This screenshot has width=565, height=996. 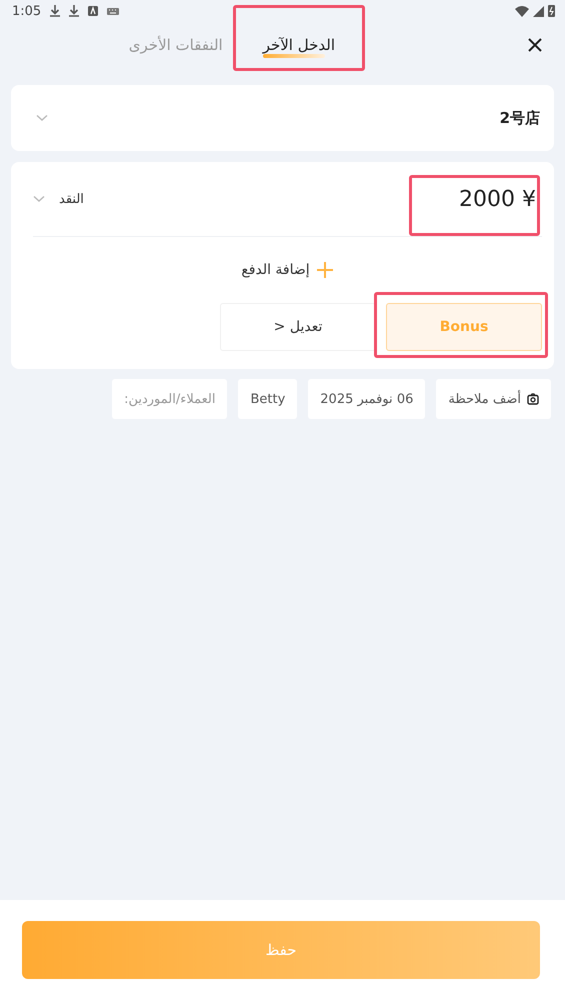 What do you see at coordinates (282, 118) in the screenshot?
I see `store-selector: 2号店` at bounding box center [282, 118].